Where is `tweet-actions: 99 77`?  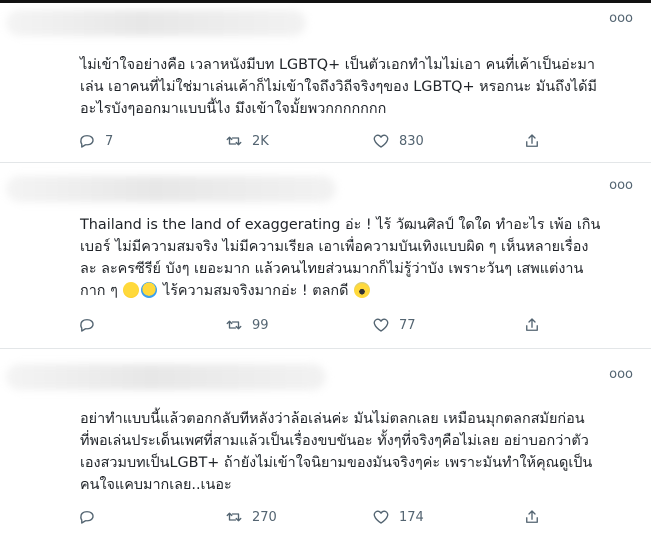 tweet-actions: 99 77 is located at coordinates (325, 327).